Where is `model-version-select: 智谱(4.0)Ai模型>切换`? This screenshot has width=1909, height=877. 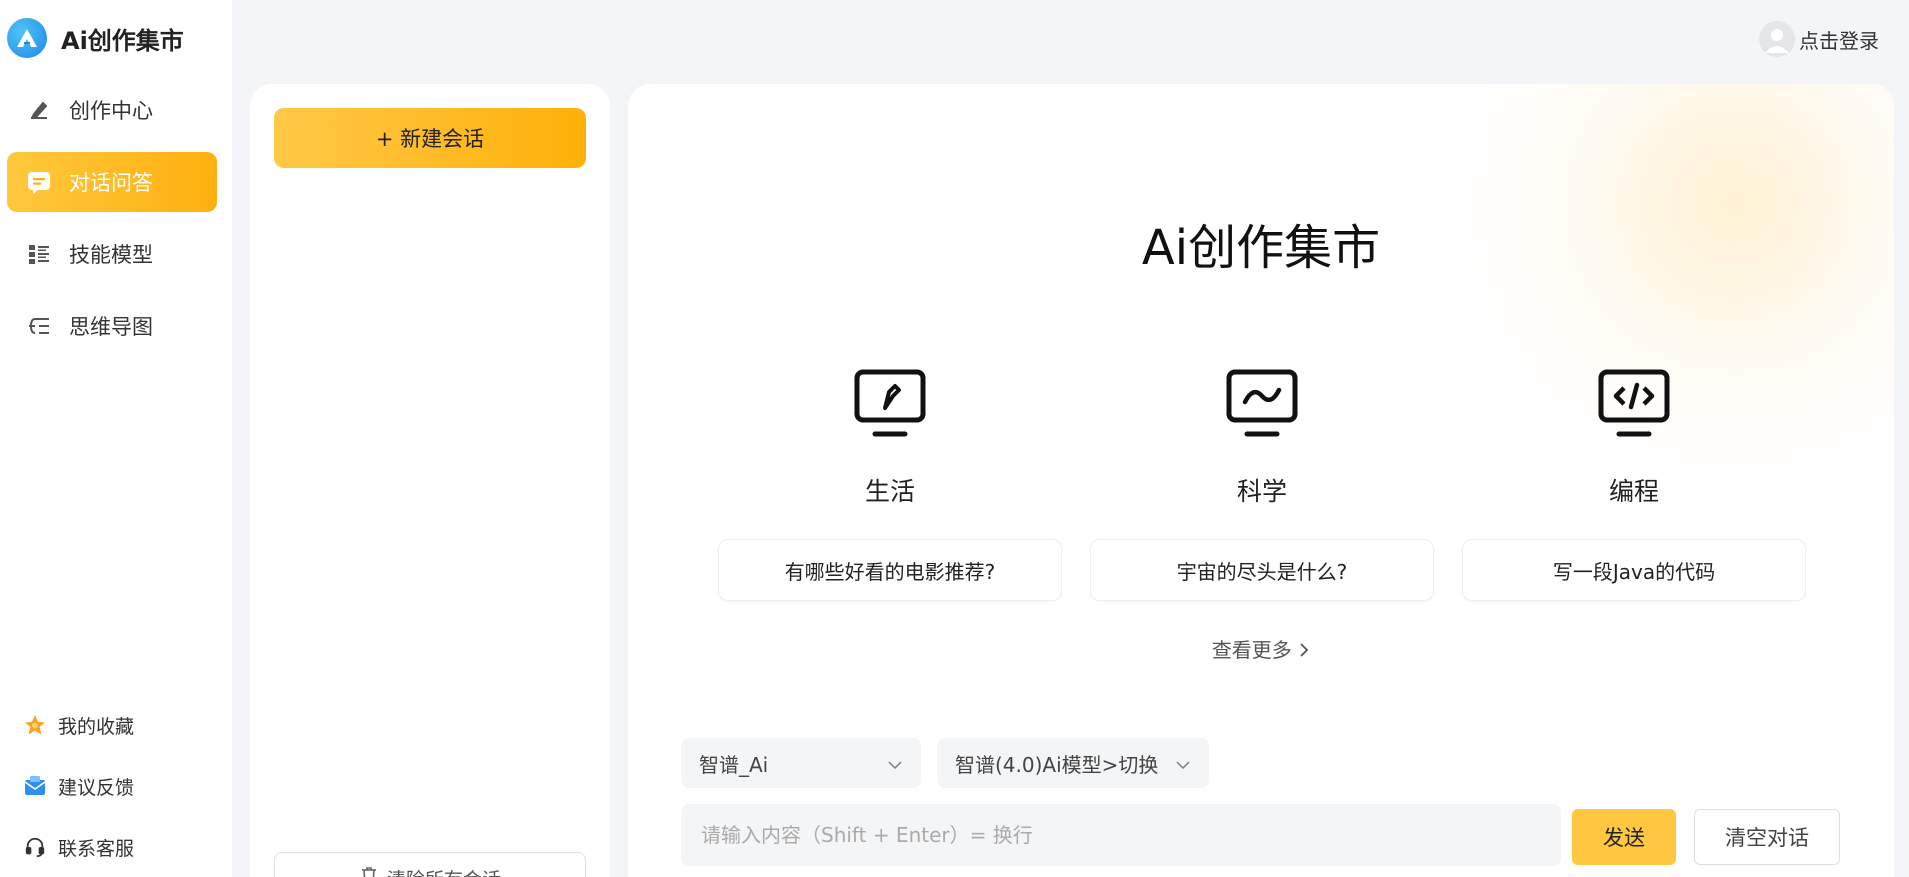
model-version-select: 智谱(4.0)Ai模型>切换 is located at coordinates (1073, 763).